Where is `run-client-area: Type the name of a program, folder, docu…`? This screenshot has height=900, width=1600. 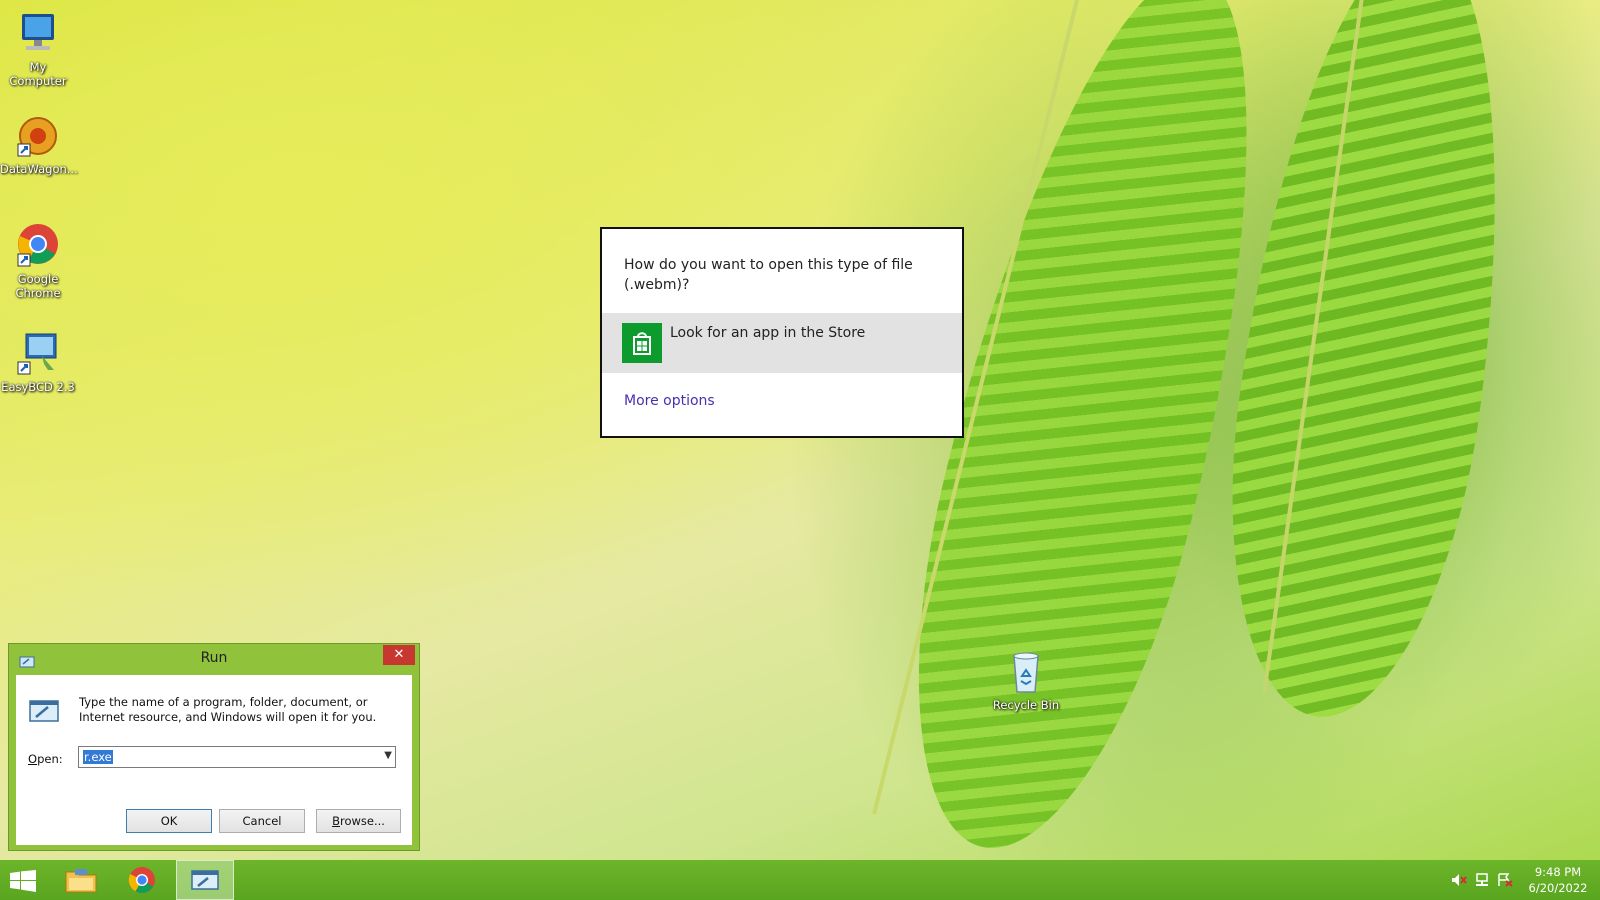
run-client-area: Type the name of a program, folder, docu… is located at coordinates (214, 760).